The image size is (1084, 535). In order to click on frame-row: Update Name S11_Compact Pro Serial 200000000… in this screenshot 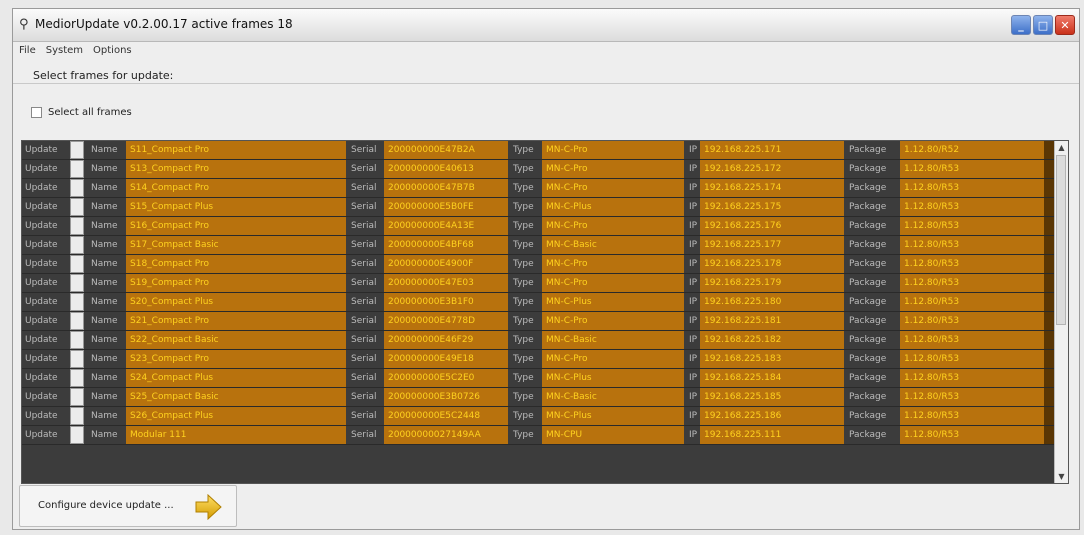, I will do `click(538, 150)`.